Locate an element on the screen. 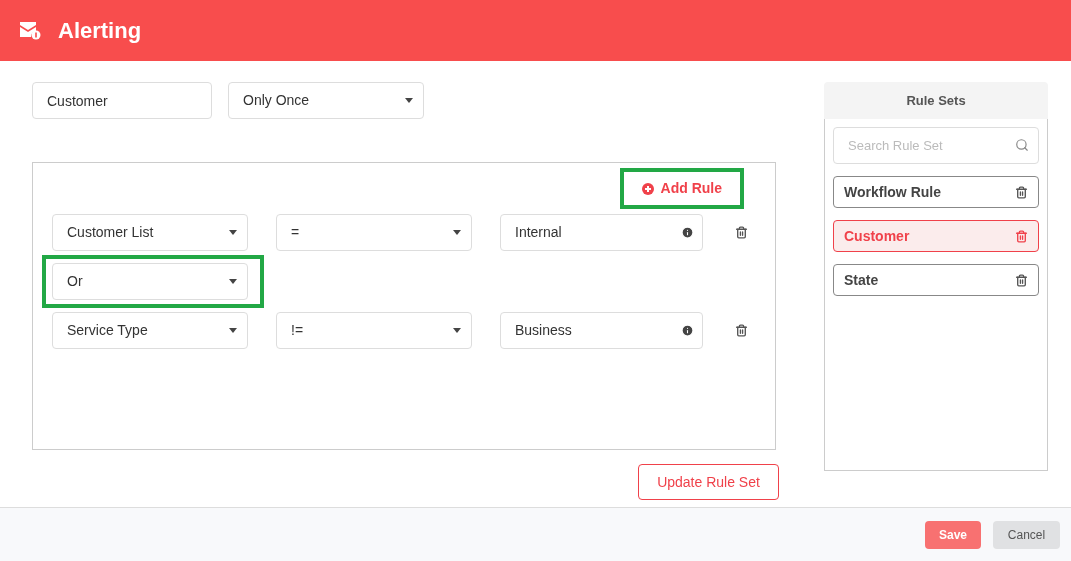  panel-header: Rule Sets is located at coordinates (936, 100).